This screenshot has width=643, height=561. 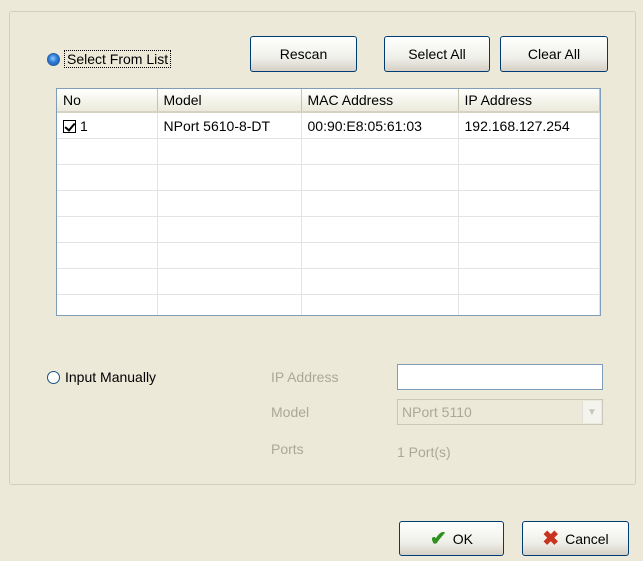 I want to click on ok-label: OK, so click(x=462, y=538).